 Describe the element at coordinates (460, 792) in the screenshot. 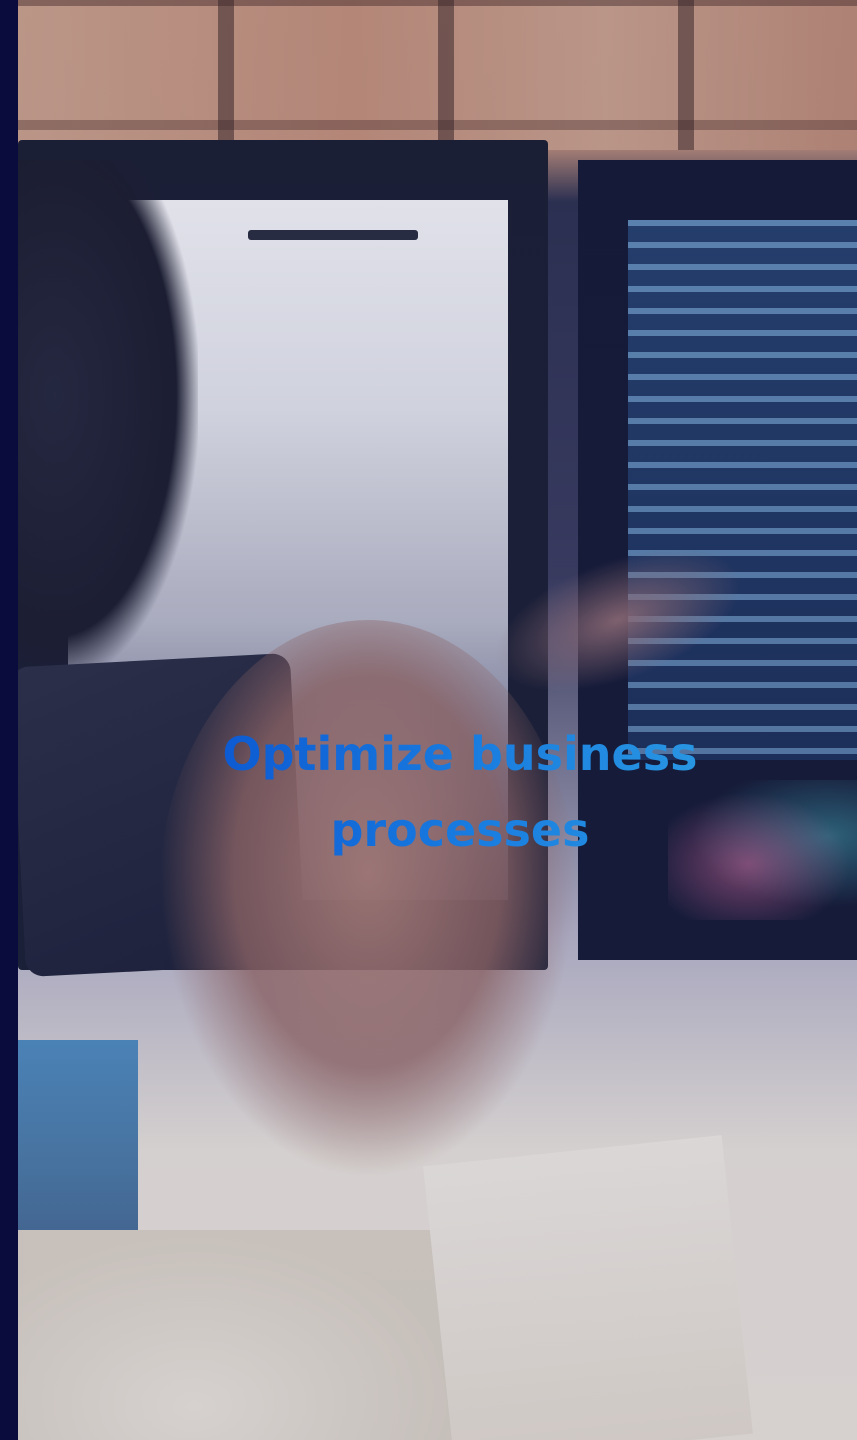

I see `hero-headline: Optimize business processes` at that location.